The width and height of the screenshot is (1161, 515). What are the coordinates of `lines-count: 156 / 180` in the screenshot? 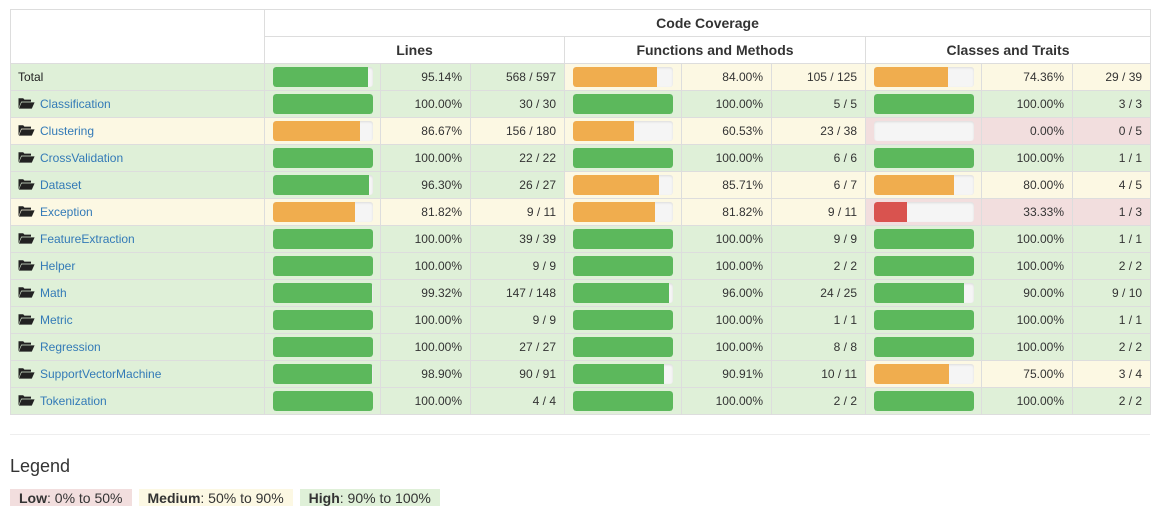 It's located at (517, 131).